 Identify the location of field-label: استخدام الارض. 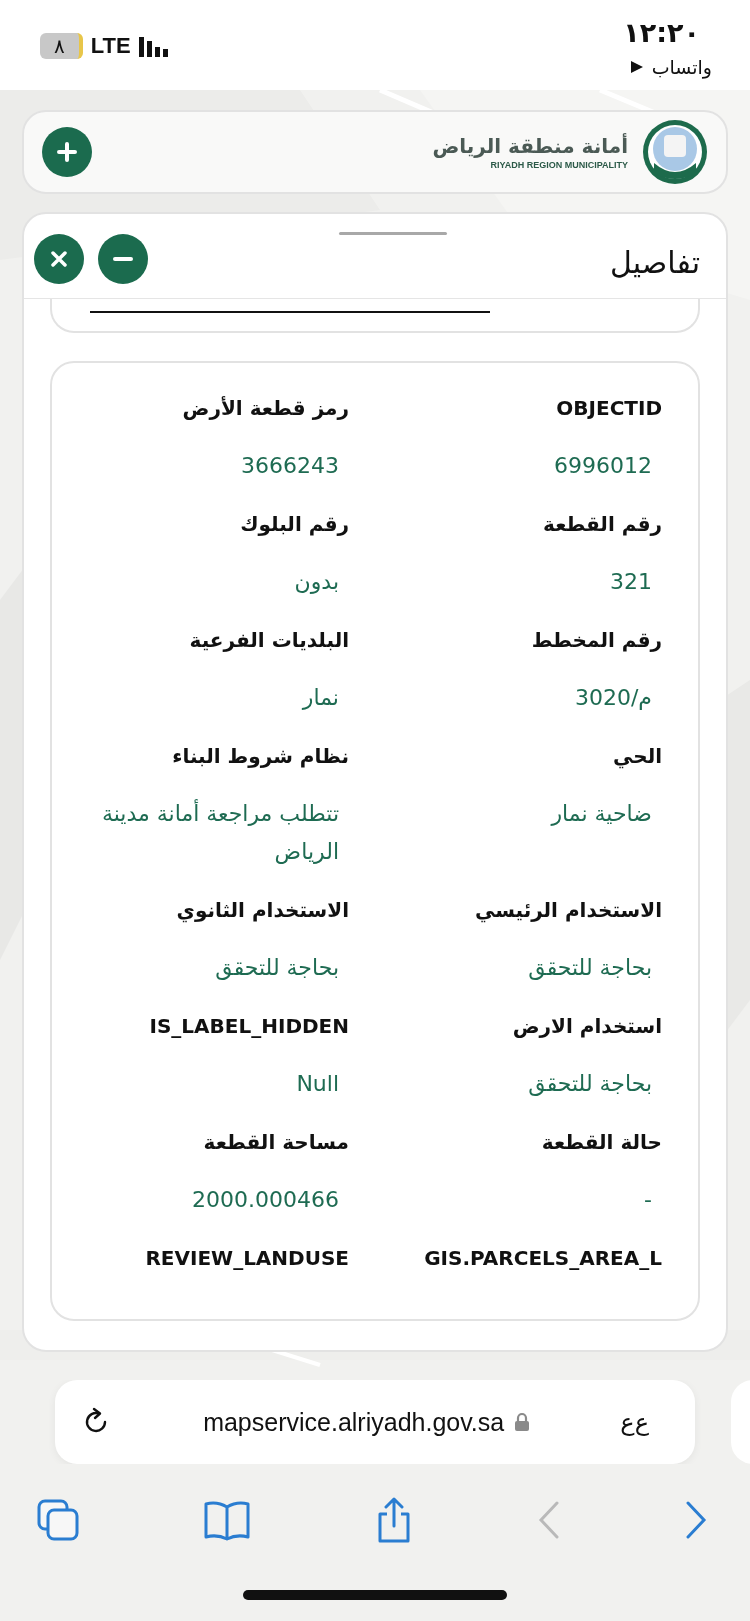
(586, 1026).